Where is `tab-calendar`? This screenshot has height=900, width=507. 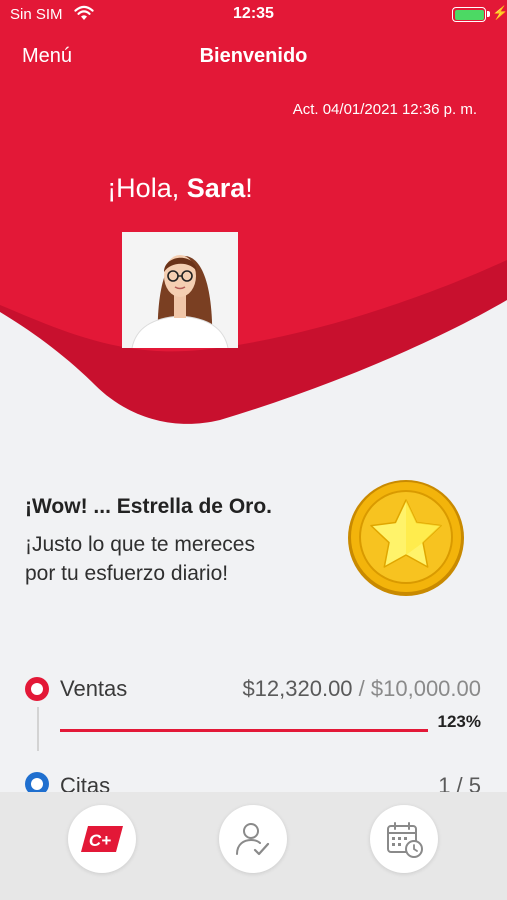
tab-calendar is located at coordinates (404, 839).